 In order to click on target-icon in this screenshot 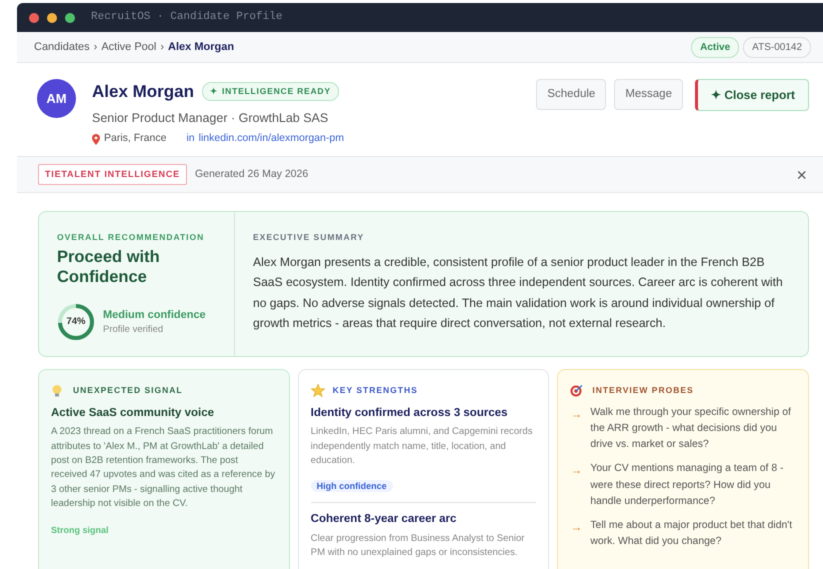, I will do `click(577, 390)`.